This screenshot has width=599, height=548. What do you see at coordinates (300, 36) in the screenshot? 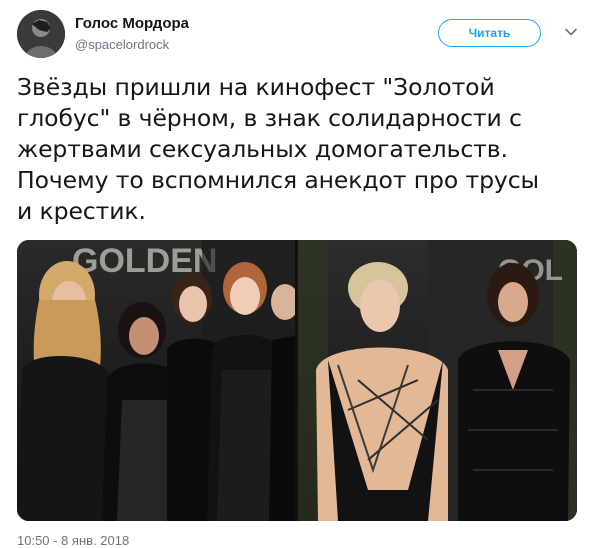
I see `tweet-header: Голос Мордора @spacelordrock Читать` at bounding box center [300, 36].